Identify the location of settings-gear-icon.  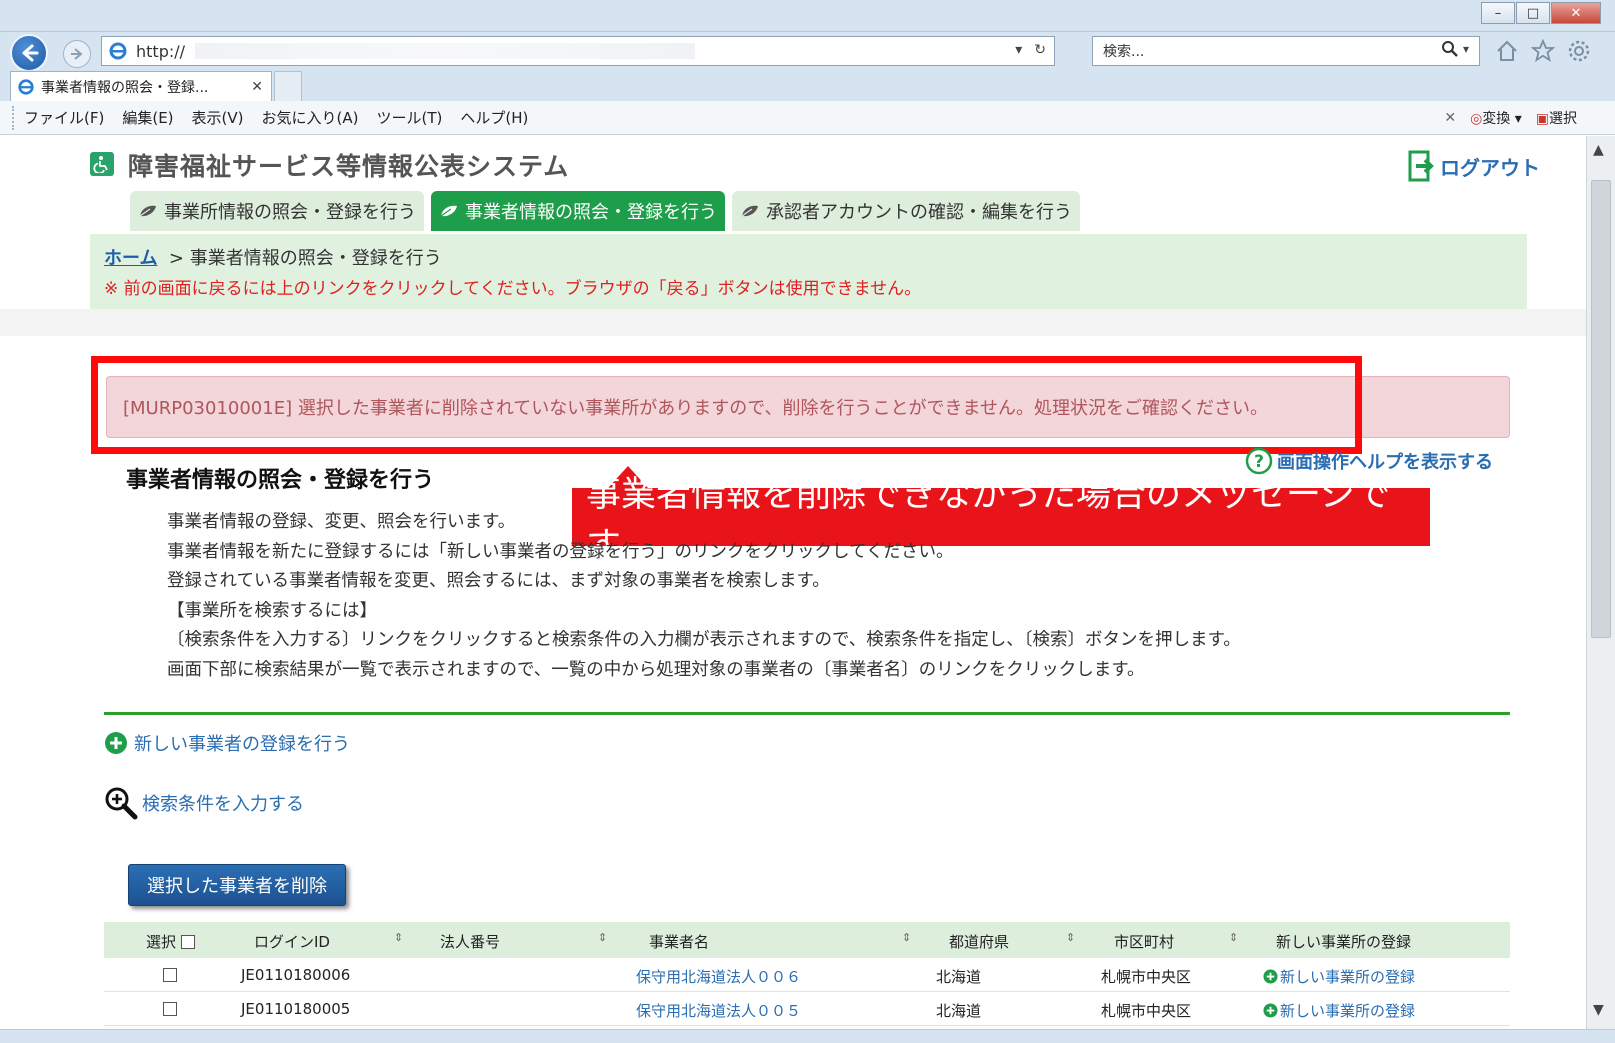
(1579, 51).